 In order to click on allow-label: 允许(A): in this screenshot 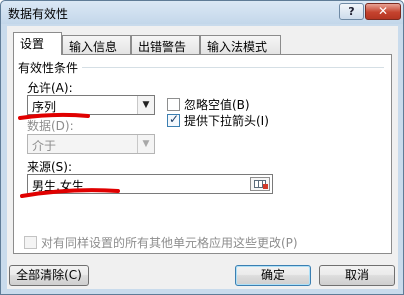, I will do `click(50, 88)`.